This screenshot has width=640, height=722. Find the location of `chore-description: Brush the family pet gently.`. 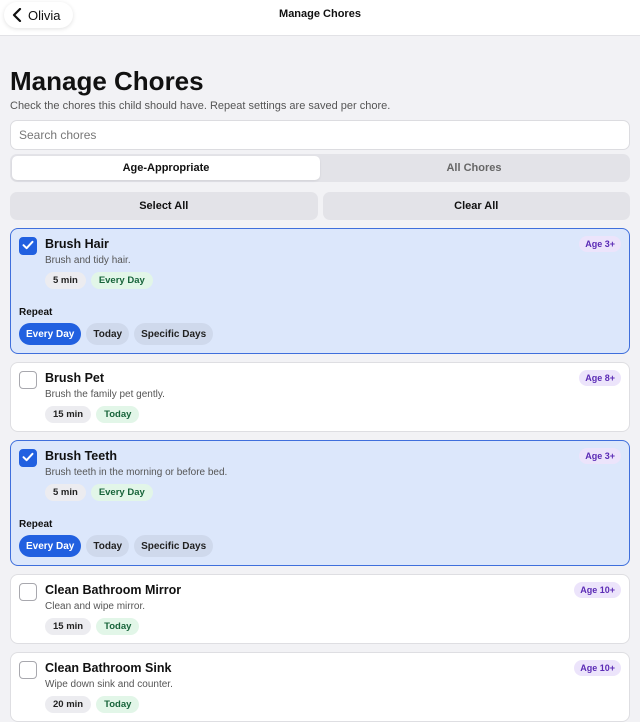

chore-description: Brush the family pet gently. is located at coordinates (105, 394).